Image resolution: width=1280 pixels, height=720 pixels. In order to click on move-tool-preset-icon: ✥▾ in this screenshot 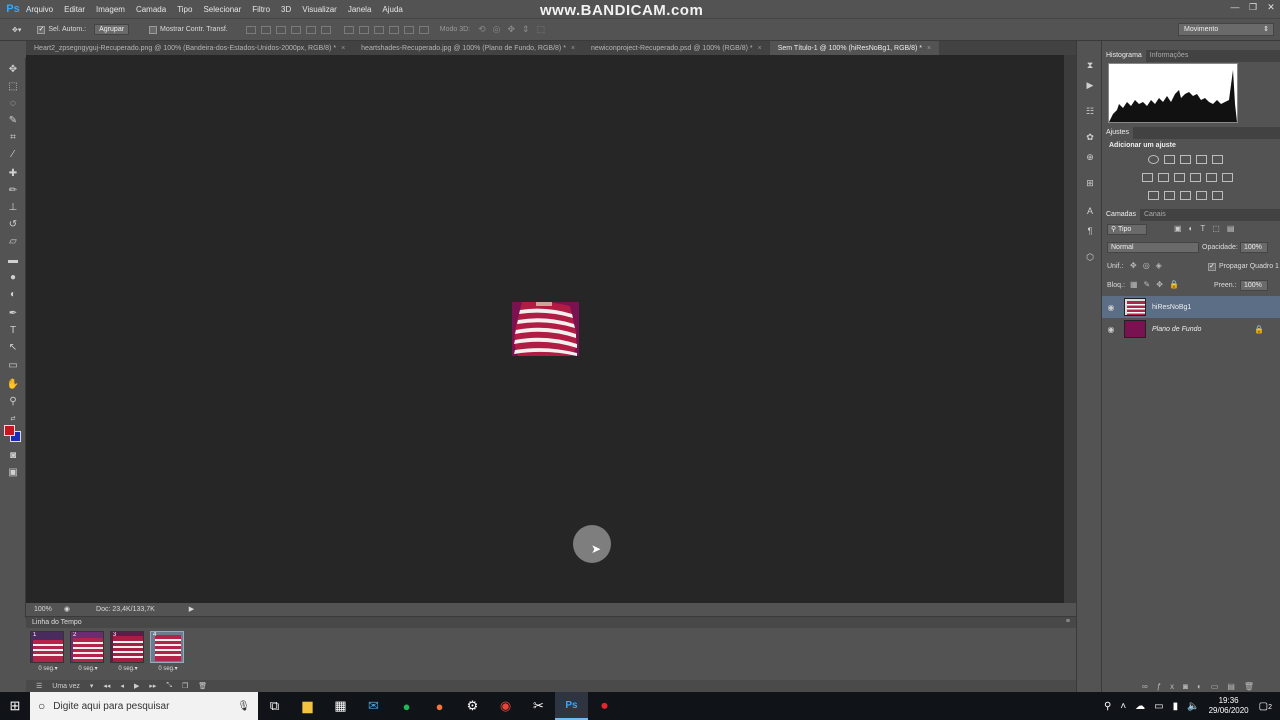, I will do `click(16, 30)`.